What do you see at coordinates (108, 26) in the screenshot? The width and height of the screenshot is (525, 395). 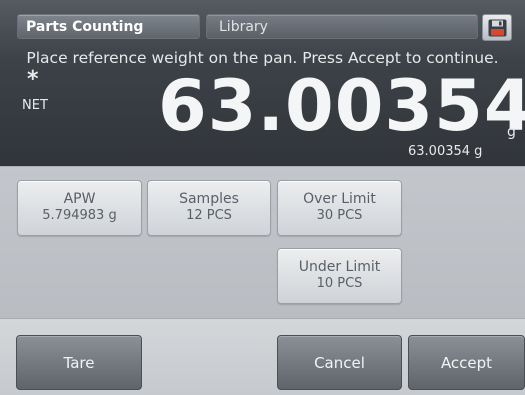 I see `app-mode-button: Parts Counting` at bounding box center [108, 26].